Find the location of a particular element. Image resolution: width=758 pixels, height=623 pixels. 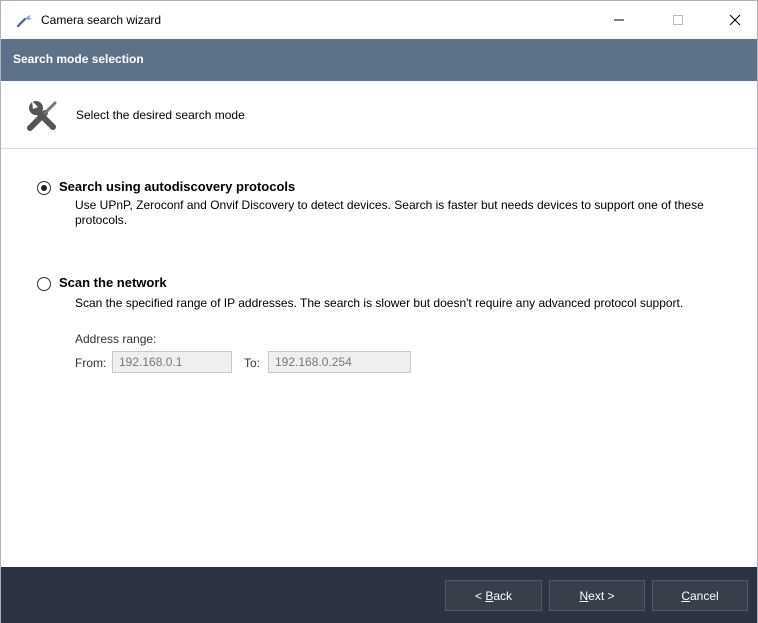

page-header: Search mode selection is located at coordinates (379, 60).